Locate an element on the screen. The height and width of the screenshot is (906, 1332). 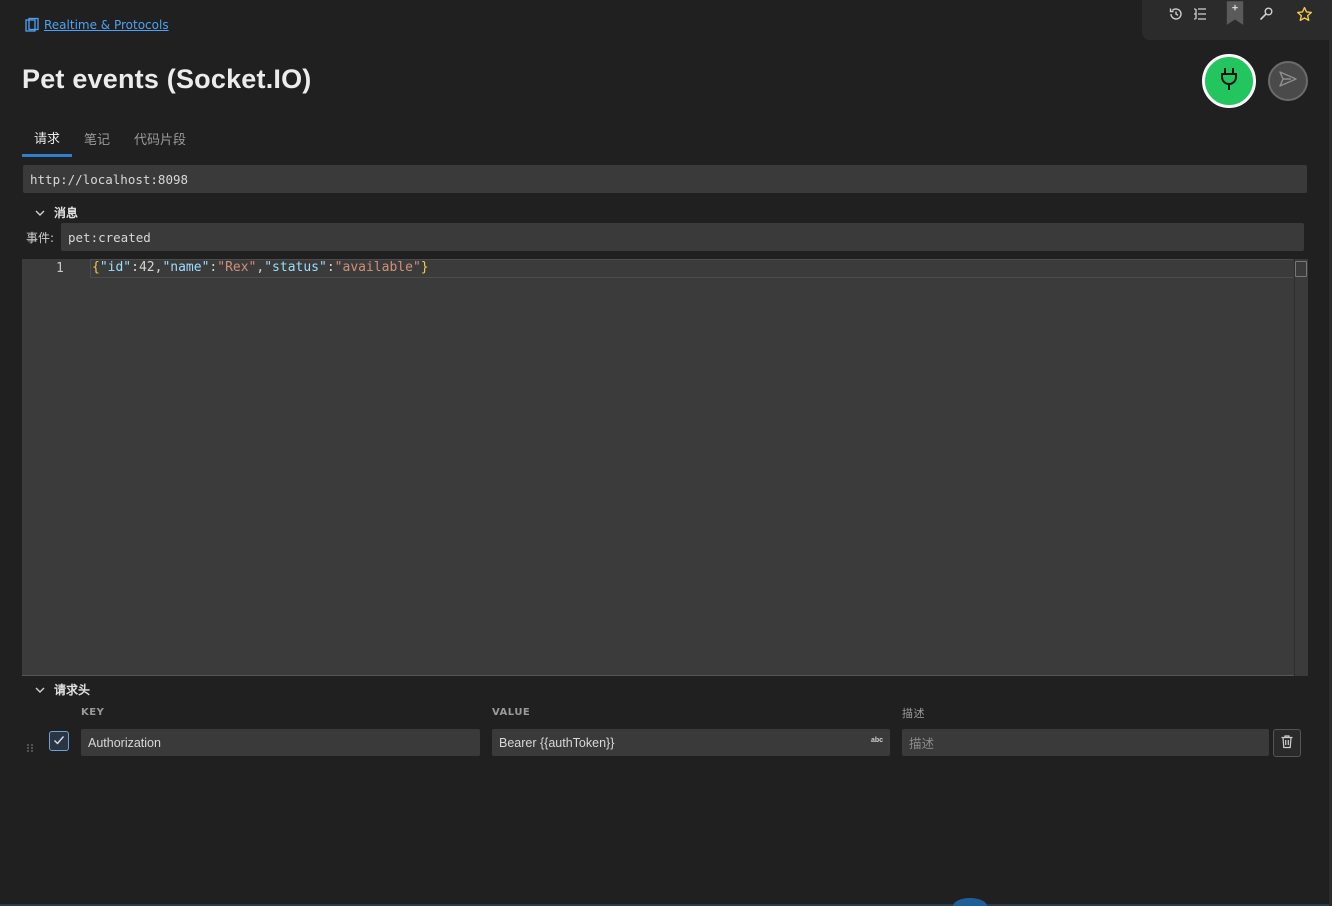
event-row: 事件: pet:created is located at coordinates (666, 237).